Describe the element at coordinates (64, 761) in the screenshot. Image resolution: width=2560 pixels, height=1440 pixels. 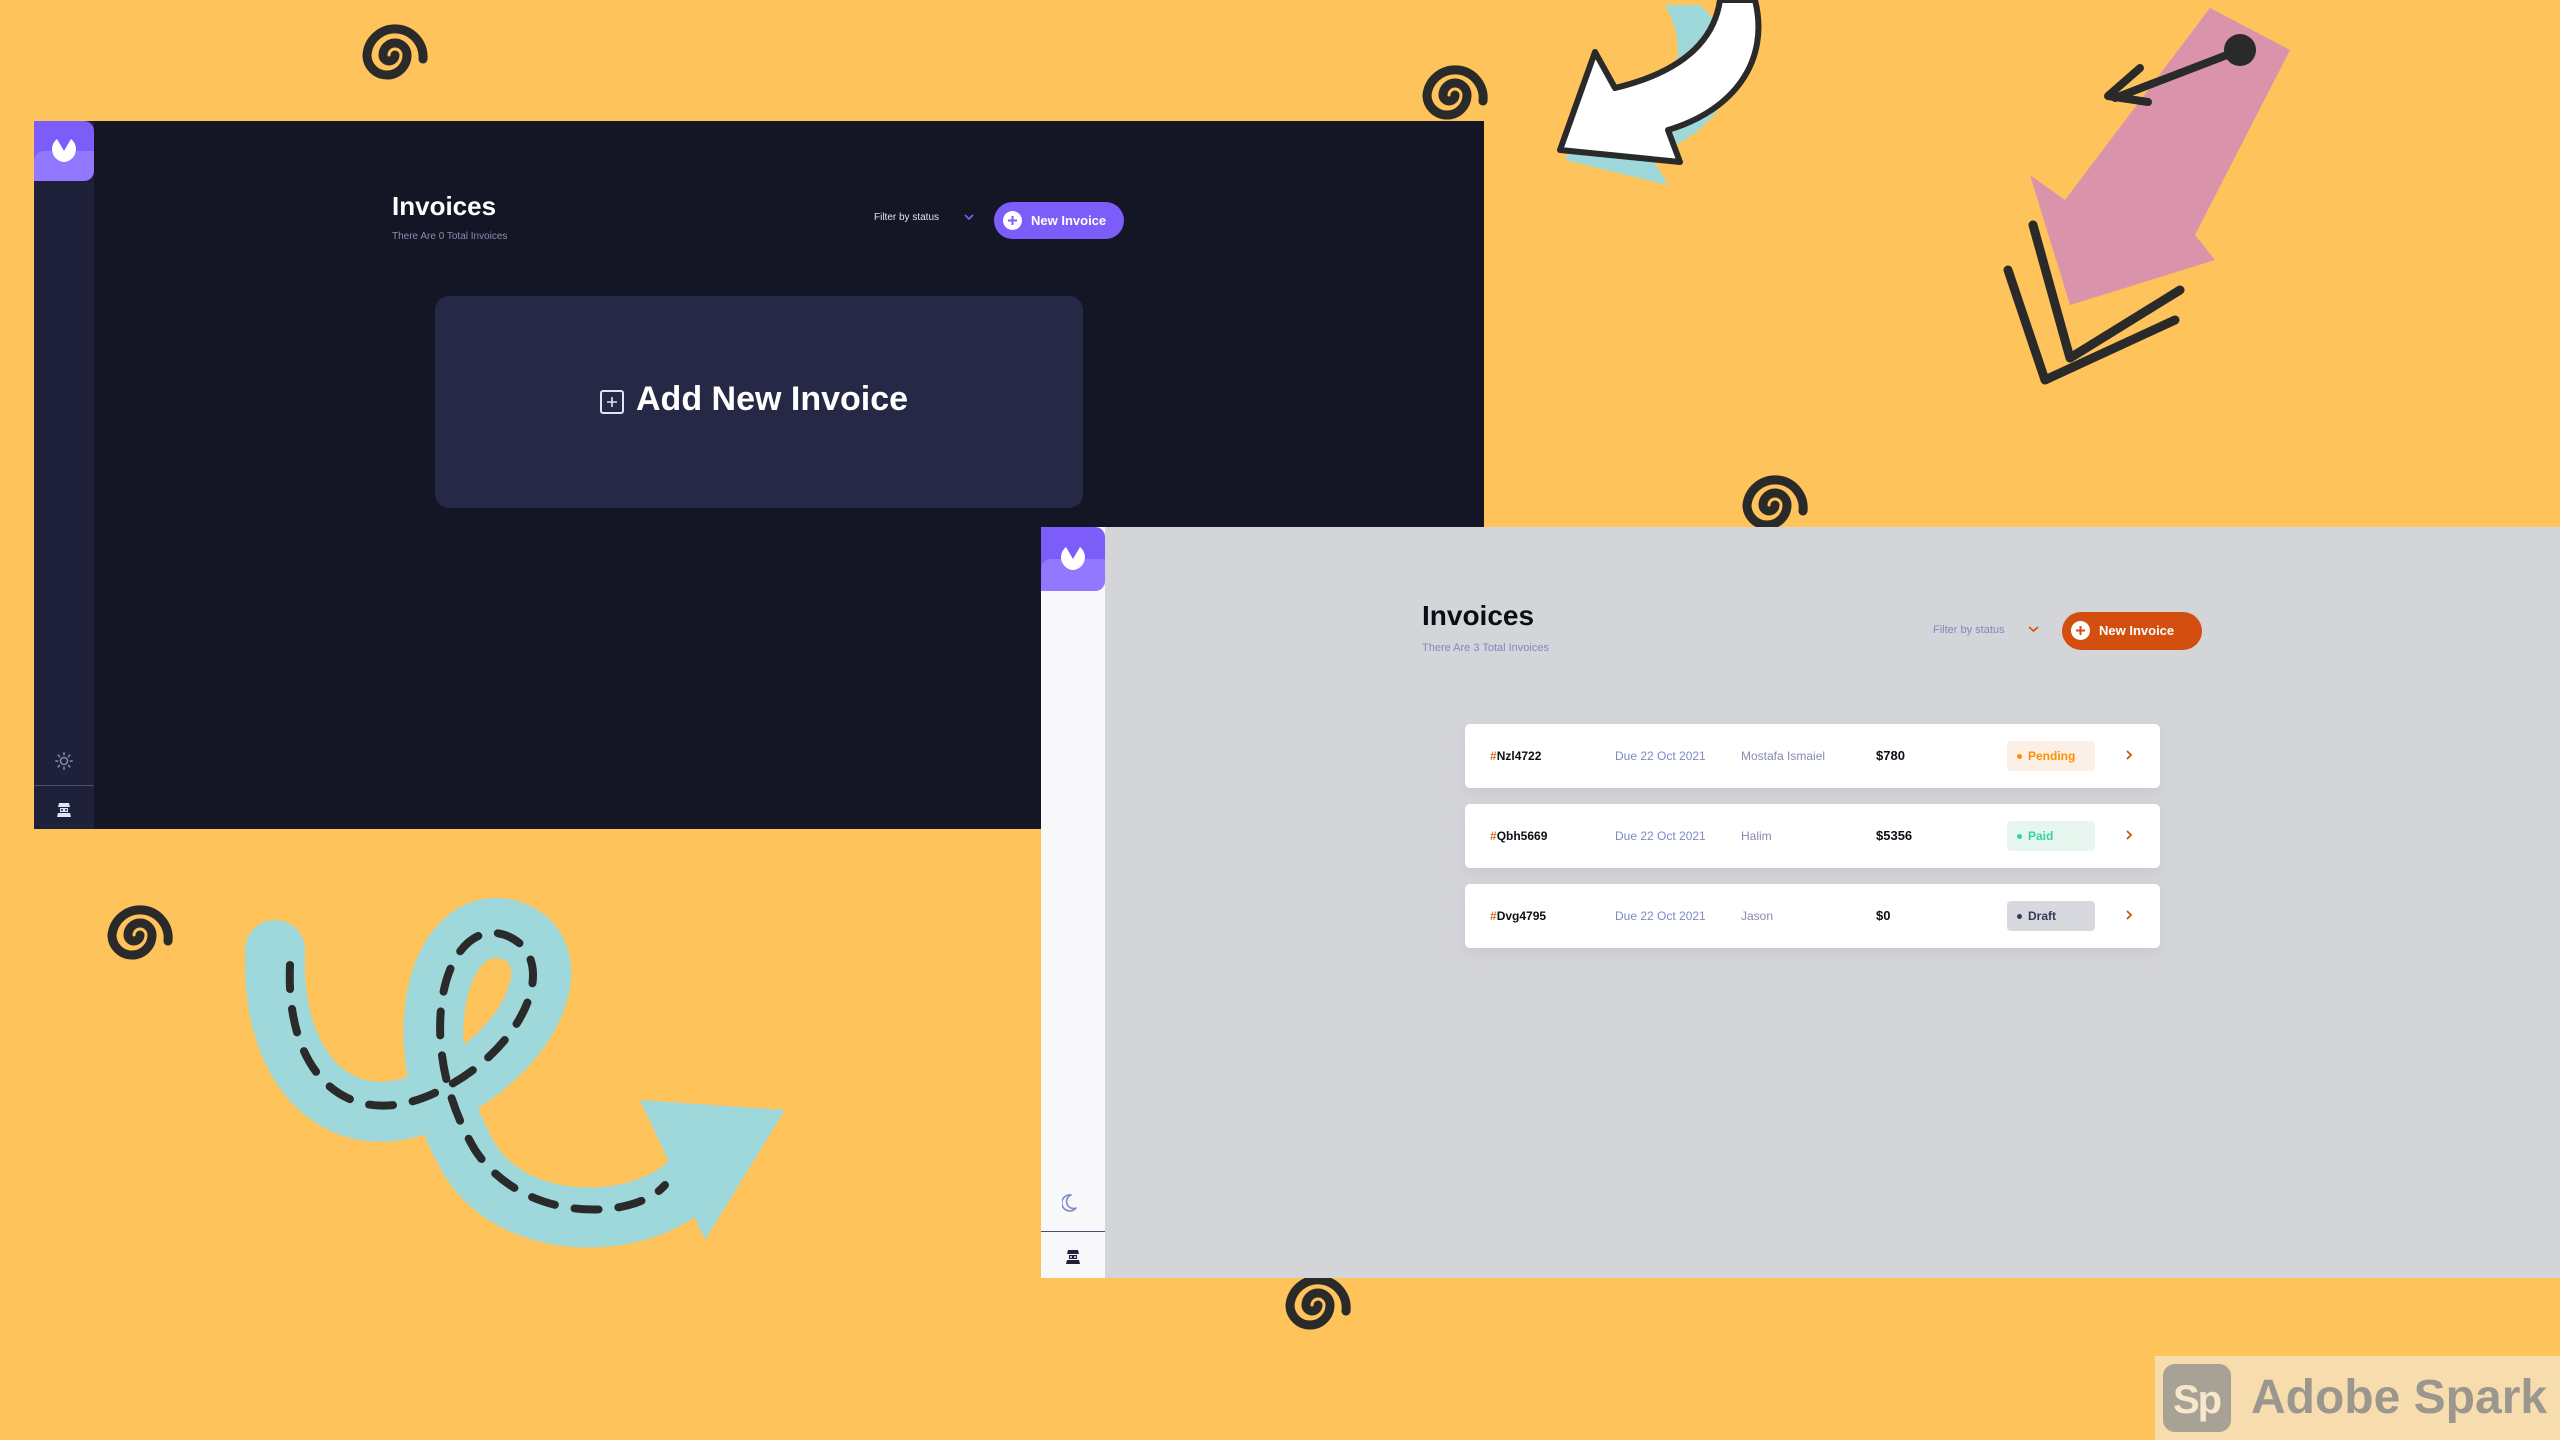
I see `sun-icon` at that location.